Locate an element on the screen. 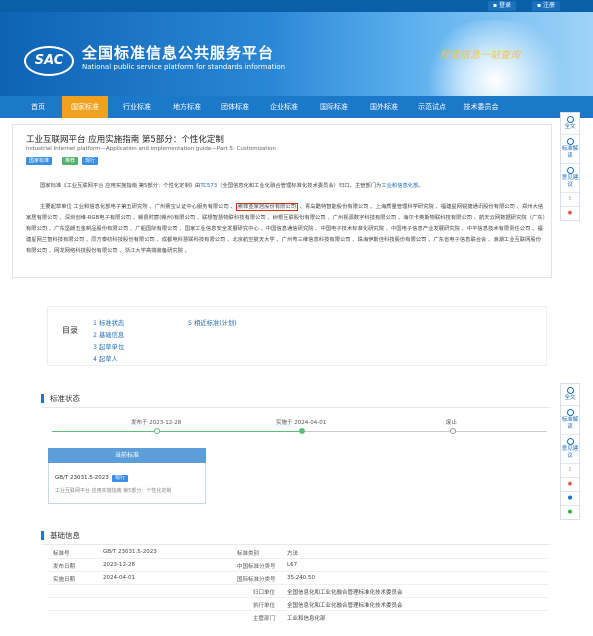 The image size is (593, 636). nav-national-standard: 国家标准 is located at coordinates (85, 107).